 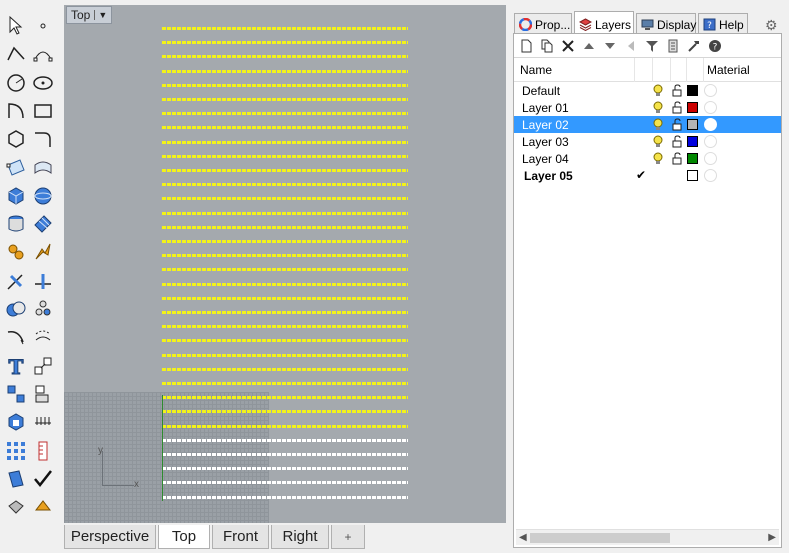 What do you see at coordinates (647, 107) in the screenshot?
I see `layer-row: Layer 01` at bounding box center [647, 107].